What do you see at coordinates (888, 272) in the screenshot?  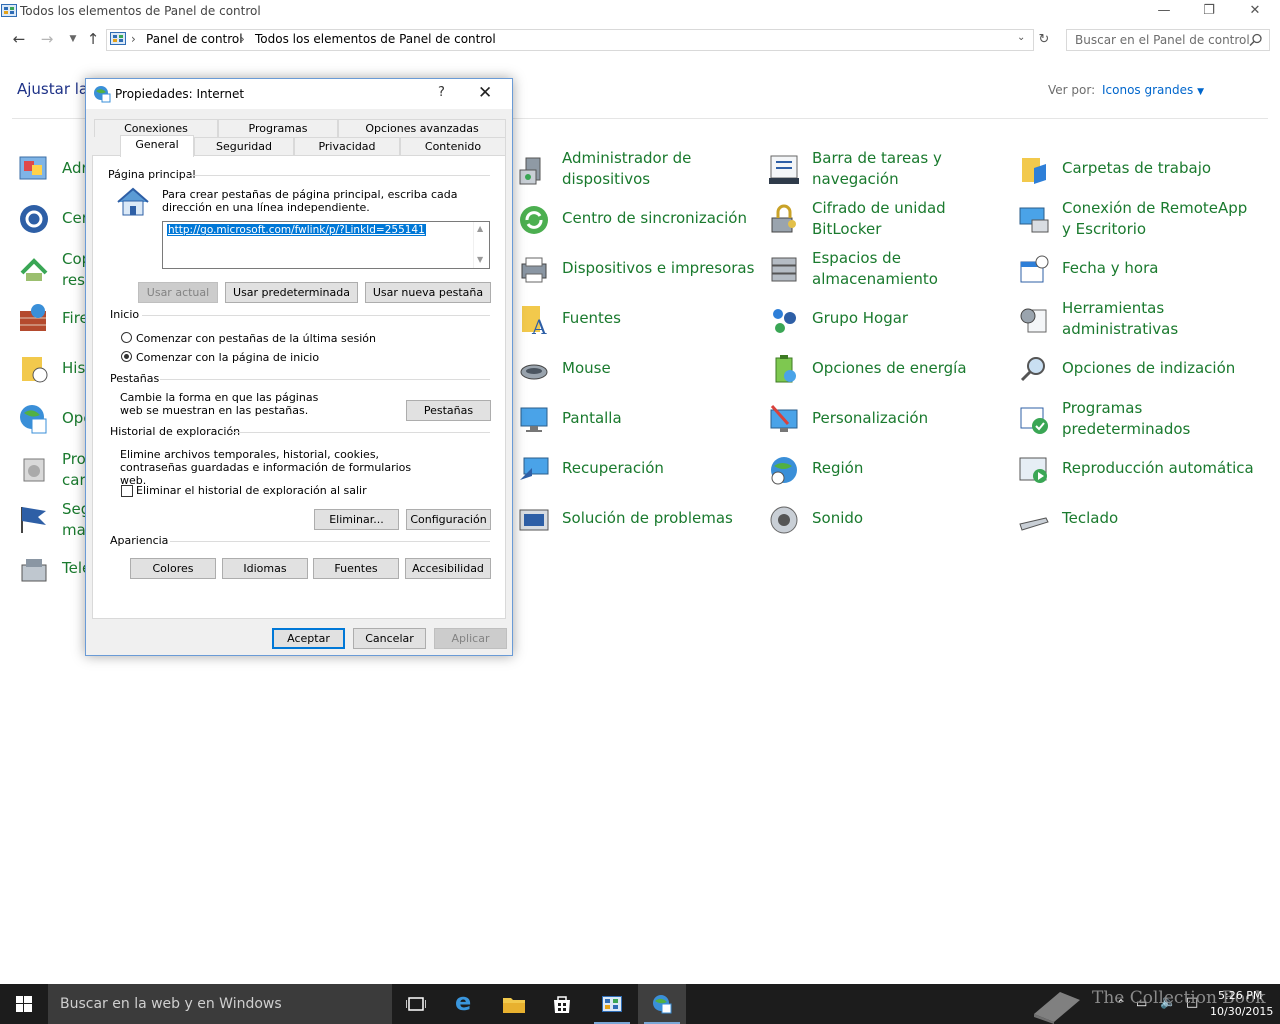 I see `cp-item-espacios-de-almacenamiento: Espacios de almacenamiento` at bounding box center [888, 272].